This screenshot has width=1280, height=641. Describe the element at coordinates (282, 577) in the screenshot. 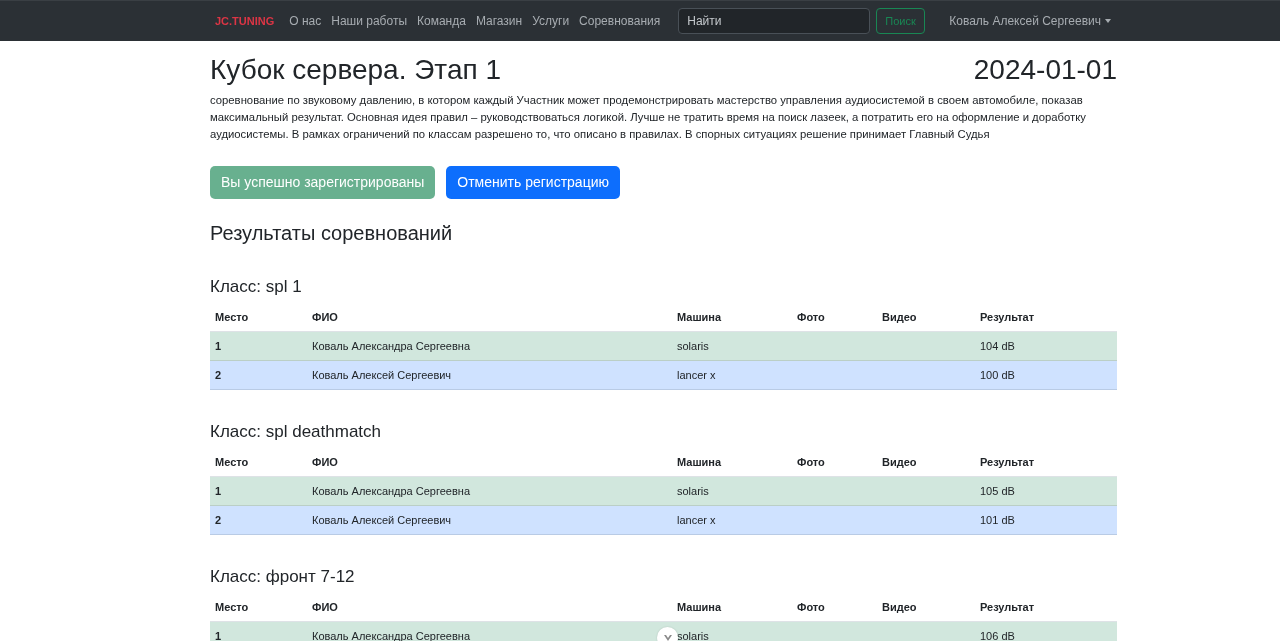

I see `class-title: Класс: фронт 7-12` at that location.